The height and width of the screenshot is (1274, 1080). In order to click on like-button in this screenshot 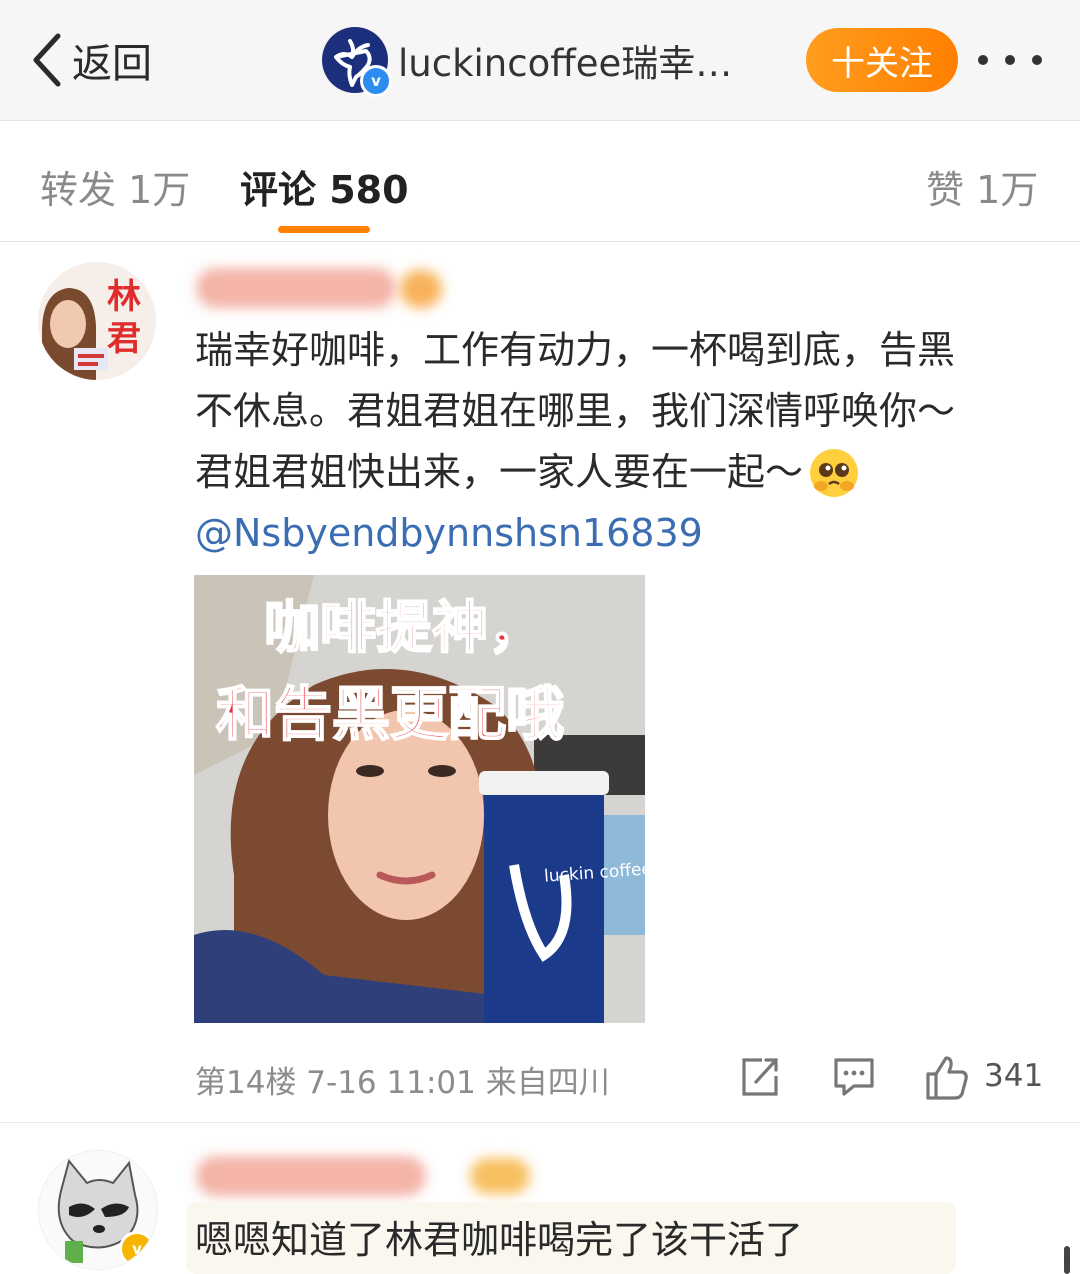, I will do `click(947, 1077)`.